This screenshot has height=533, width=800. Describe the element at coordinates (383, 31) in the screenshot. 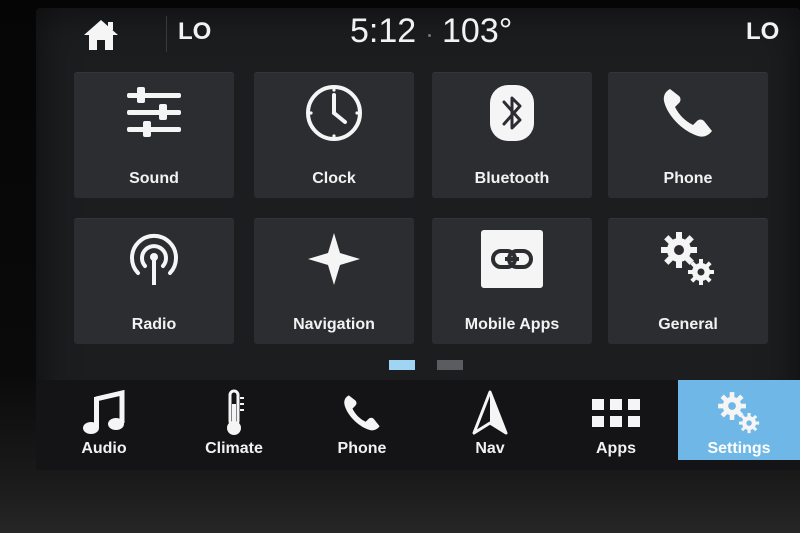

I see `clock-time: 5:12` at that location.